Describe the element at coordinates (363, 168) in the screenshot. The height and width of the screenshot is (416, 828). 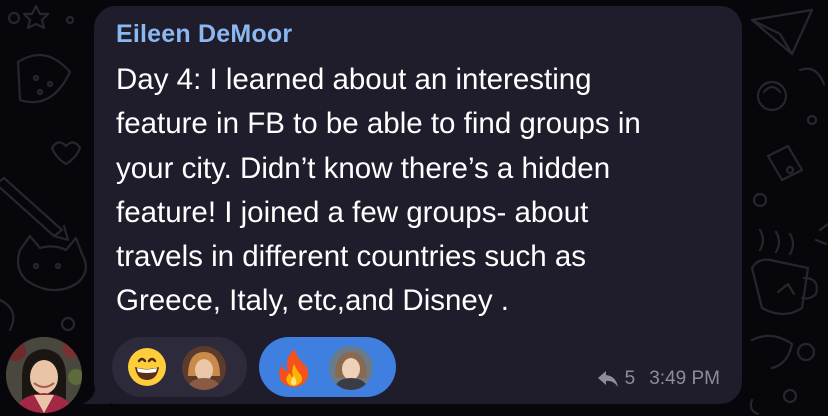
I see `message-line: your city. Didn’t know there’s a hidden` at that location.